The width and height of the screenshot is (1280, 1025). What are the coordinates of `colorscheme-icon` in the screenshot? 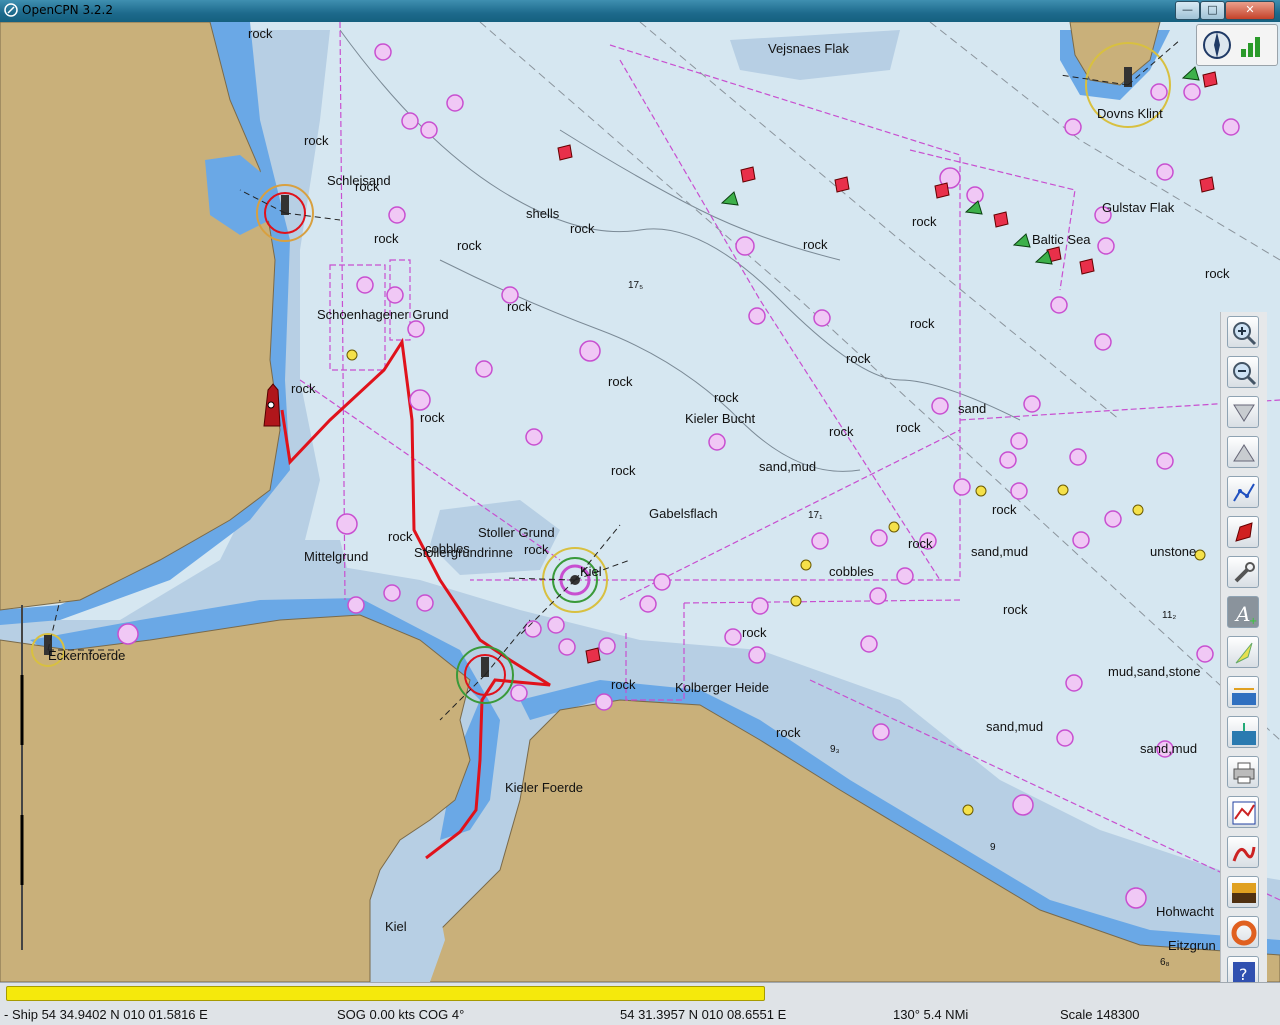 It's located at (1244, 893).